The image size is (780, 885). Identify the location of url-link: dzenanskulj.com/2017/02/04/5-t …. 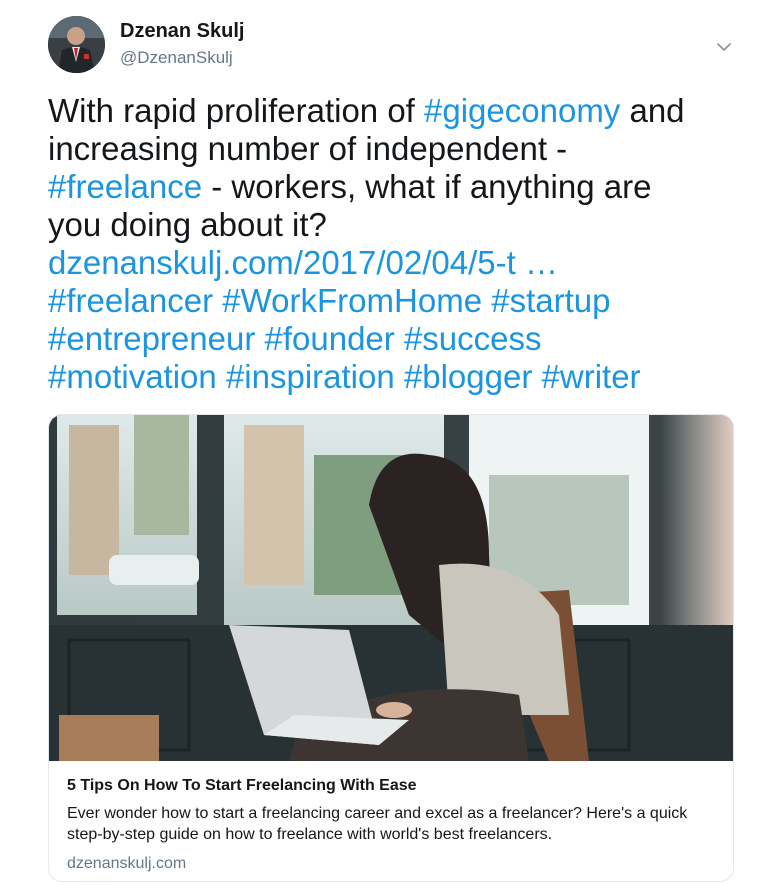
(303, 262).